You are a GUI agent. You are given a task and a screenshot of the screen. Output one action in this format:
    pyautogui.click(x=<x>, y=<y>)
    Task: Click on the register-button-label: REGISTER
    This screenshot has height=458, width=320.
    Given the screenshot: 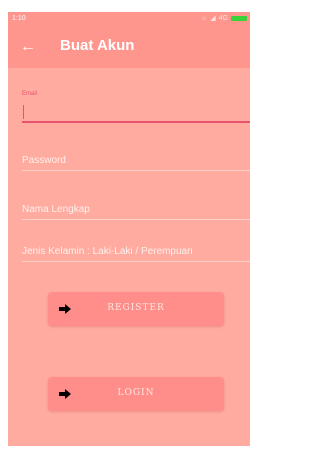 What is the action you would take?
    pyautogui.click(x=136, y=308)
    